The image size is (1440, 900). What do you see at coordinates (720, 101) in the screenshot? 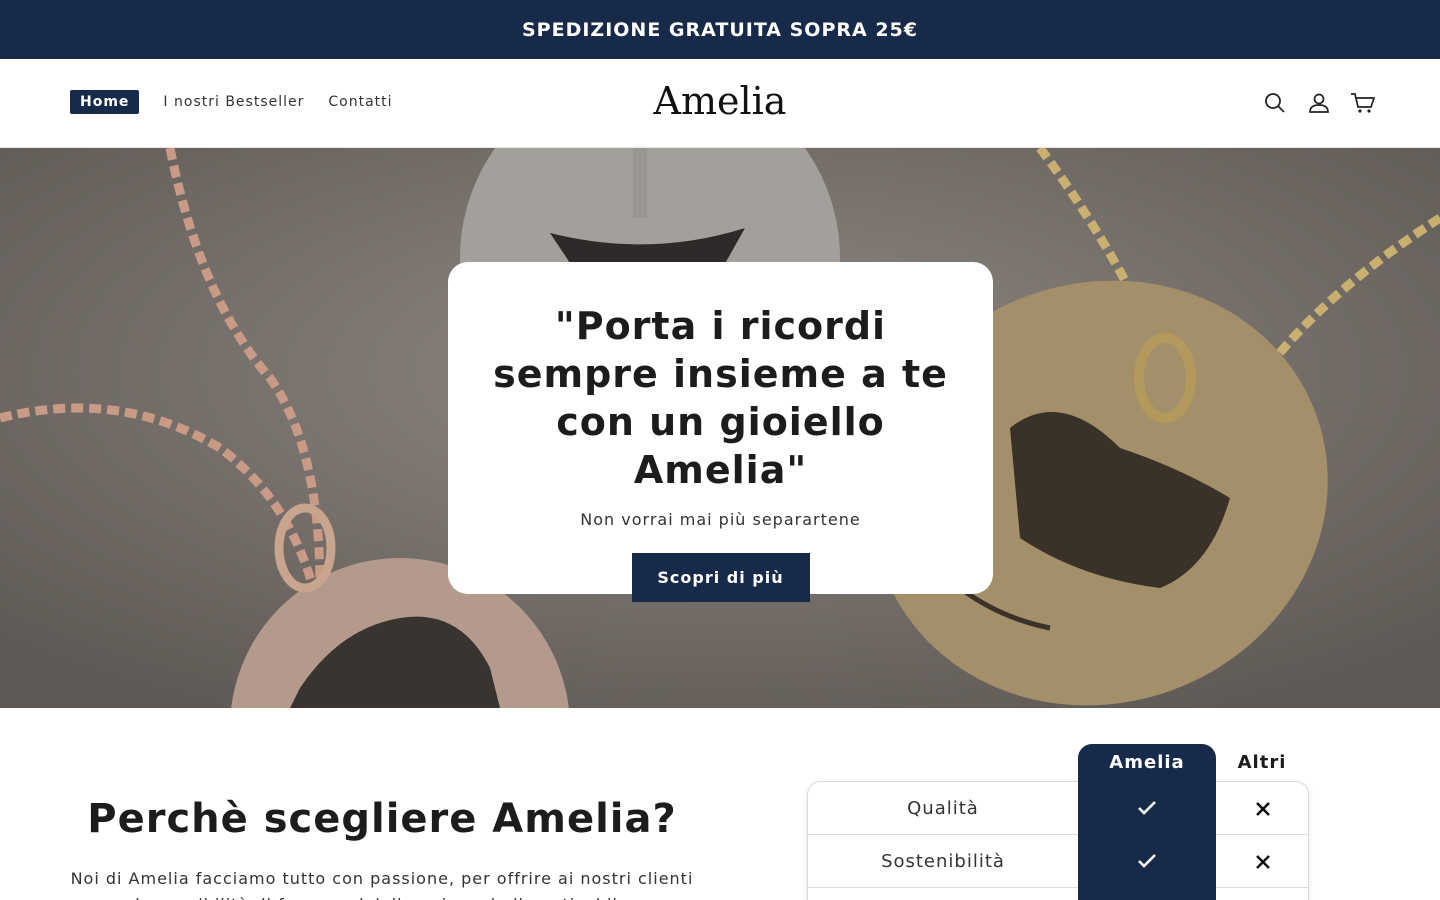
I see `site-logo: Amelia` at bounding box center [720, 101].